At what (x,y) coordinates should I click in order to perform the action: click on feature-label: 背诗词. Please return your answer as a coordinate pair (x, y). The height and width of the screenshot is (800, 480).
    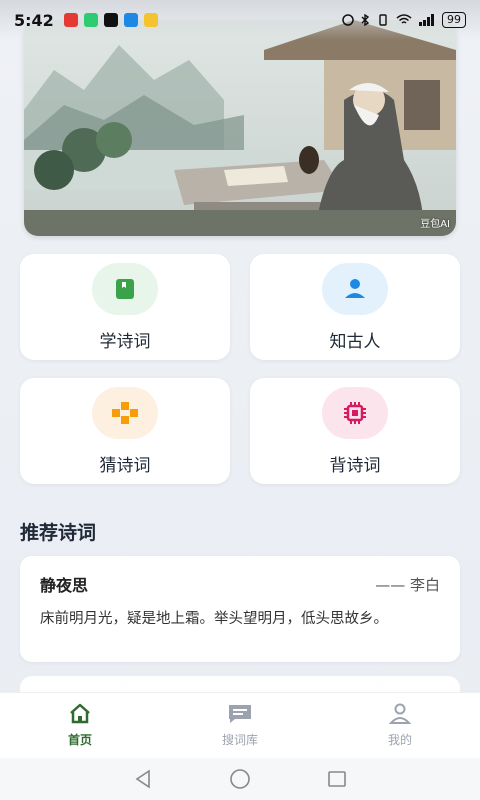
    Looking at the image, I should click on (355, 465).